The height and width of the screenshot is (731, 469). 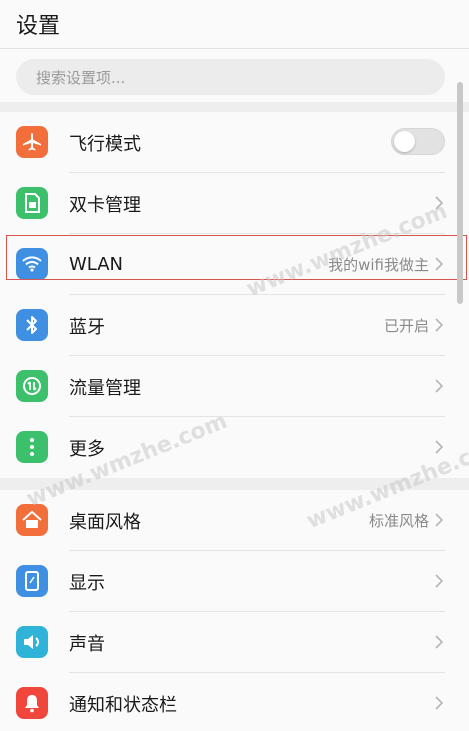 What do you see at coordinates (234, 581) in the screenshot?
I see `settings-row: 显示` at bounding box center [234, 581].